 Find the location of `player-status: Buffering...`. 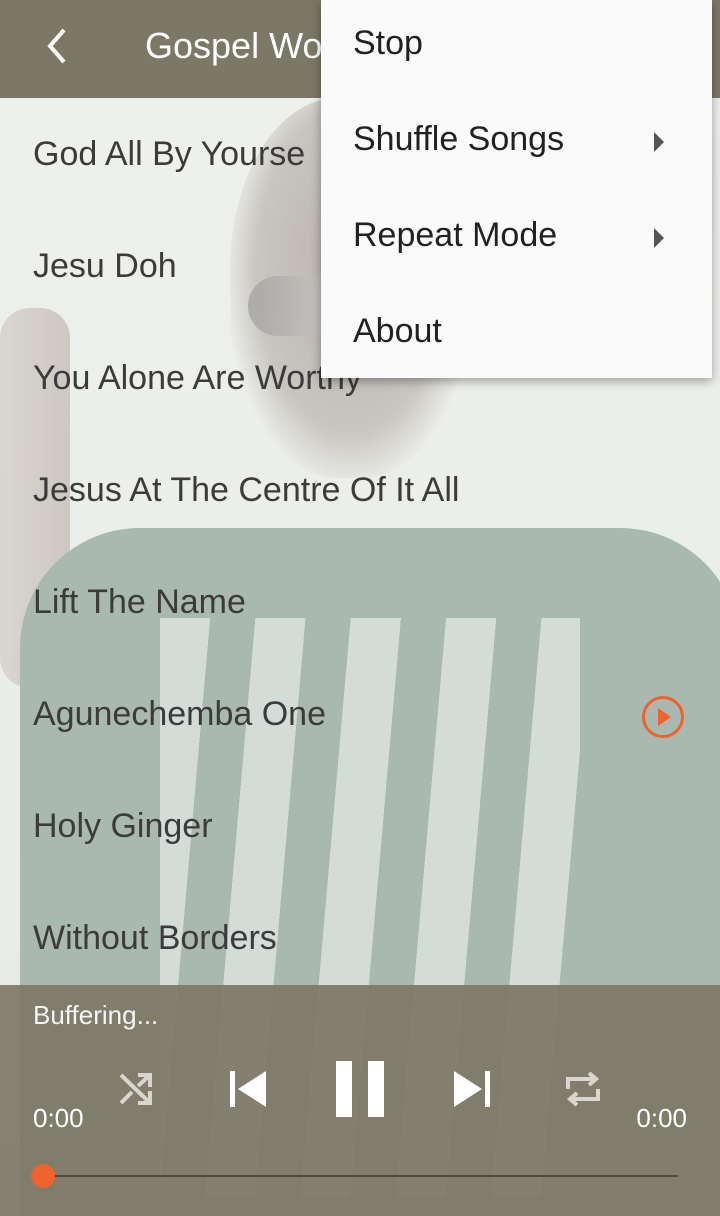

player-status: Buffering... is located at coordinates (96, 1015).